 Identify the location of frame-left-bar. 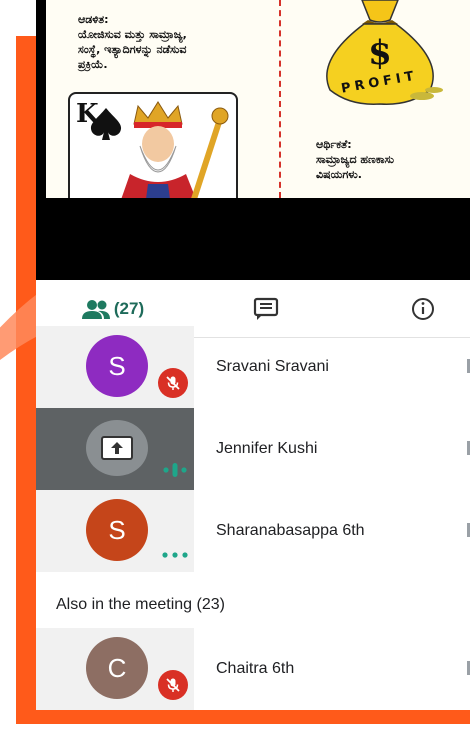
(26, 380).